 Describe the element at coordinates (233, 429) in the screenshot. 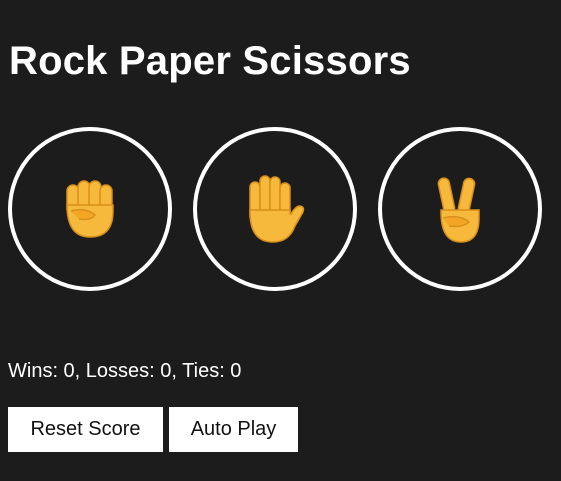

I see `auto-play-button: Auto Play` at that location.